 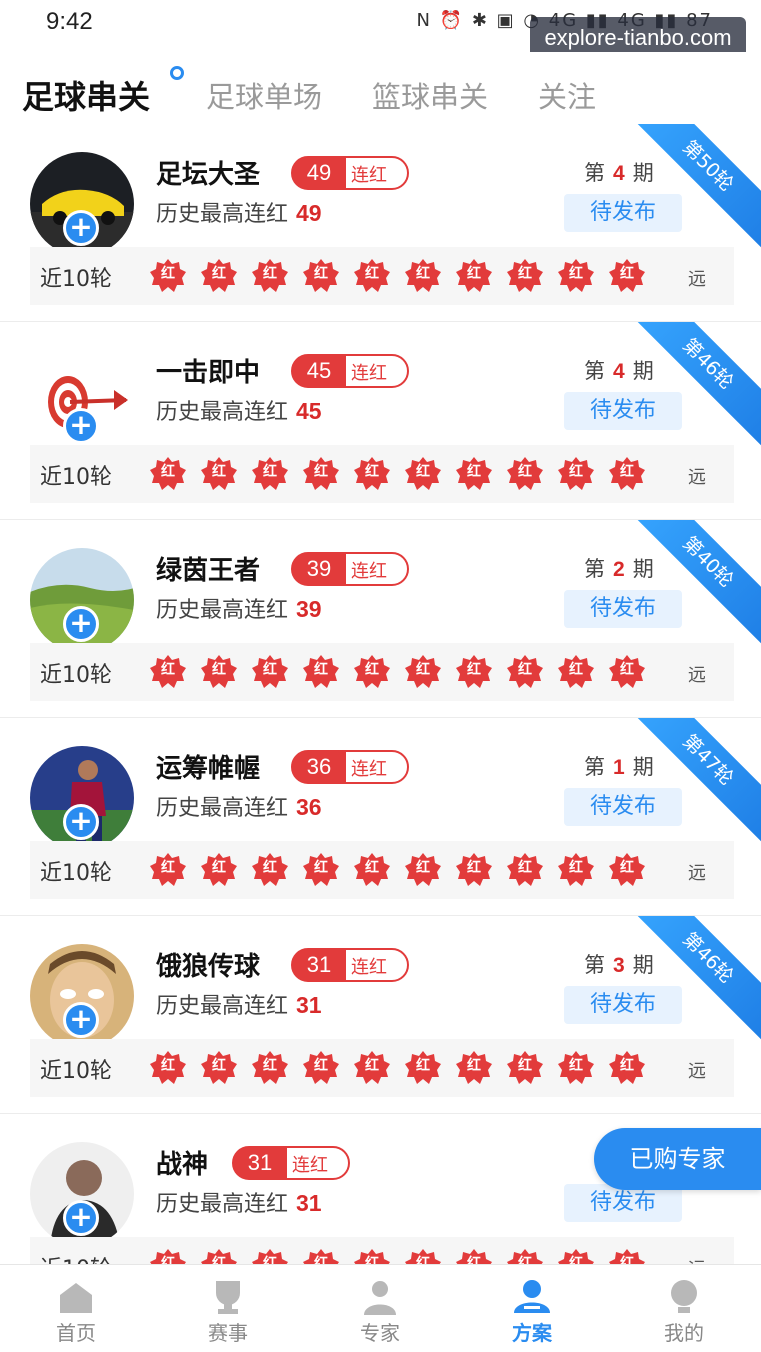 I want to click on nav-experts: 专家, so click(x=380, y=1308).